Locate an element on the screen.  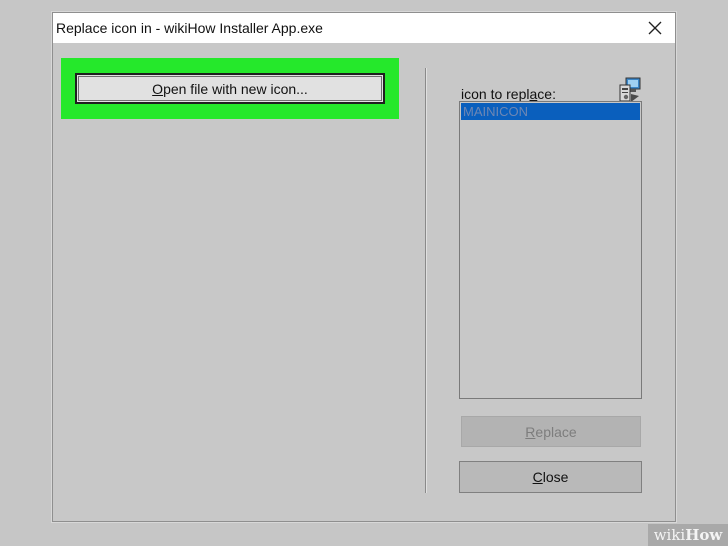
panel-divider is located at coordinates (425, 280).